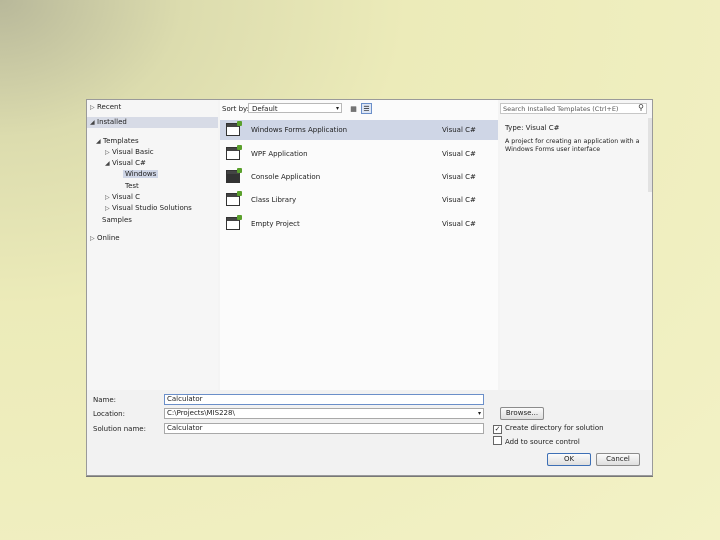  Describe the element at coordinates (105, 107) in the screenshot. I see `tree-item-recent: ▷ Recent` at that location.